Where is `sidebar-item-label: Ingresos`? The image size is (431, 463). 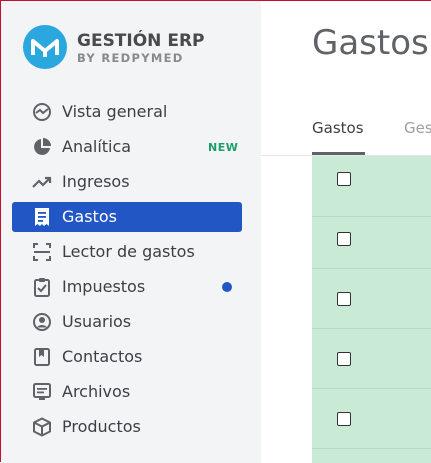
sidebar-item-label: Ingresos is located at coordinates (96, 181).